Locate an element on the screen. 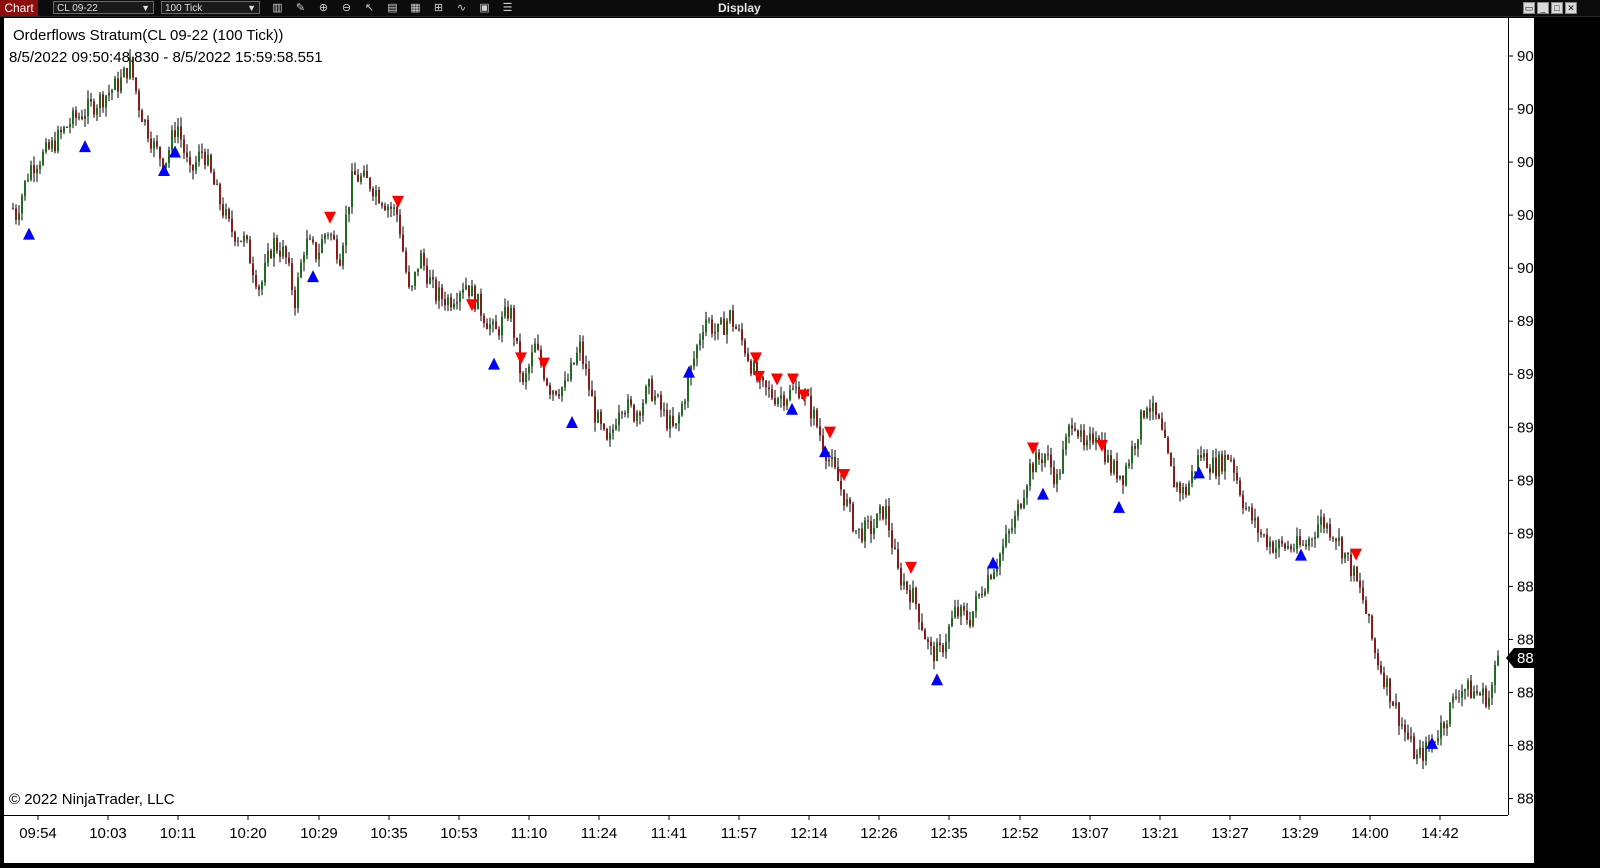 The image size is (1600, 868). instrument-select: CL 09-22 ▼ is located at coordinates (103, 7).